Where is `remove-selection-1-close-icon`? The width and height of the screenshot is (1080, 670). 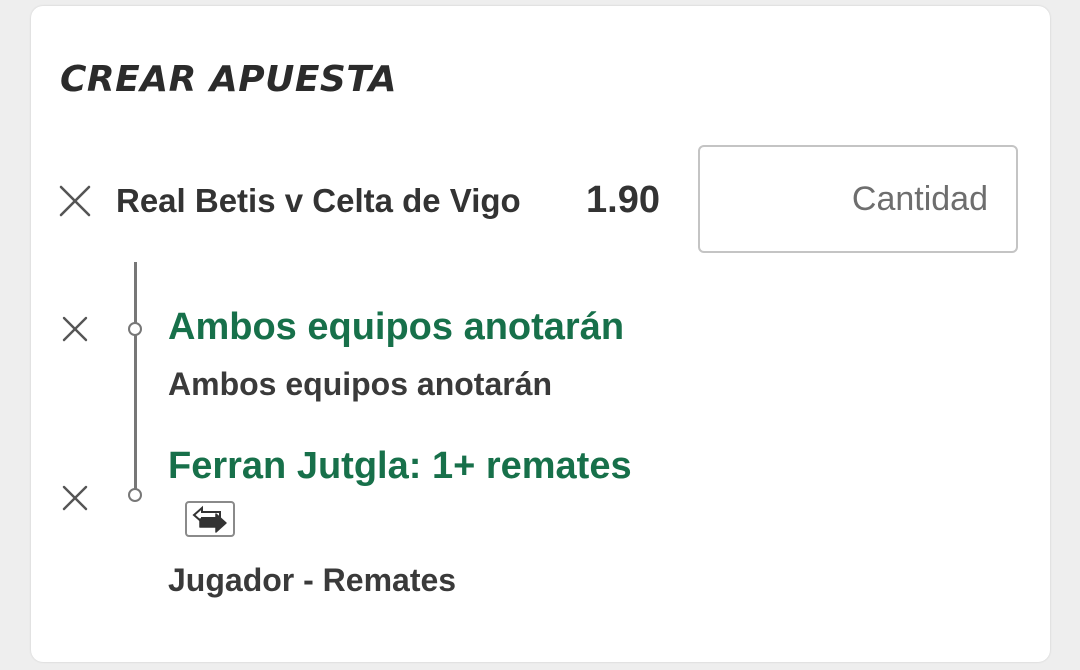 remove-selection-1-close-icon is located at coordinates (75, 329).